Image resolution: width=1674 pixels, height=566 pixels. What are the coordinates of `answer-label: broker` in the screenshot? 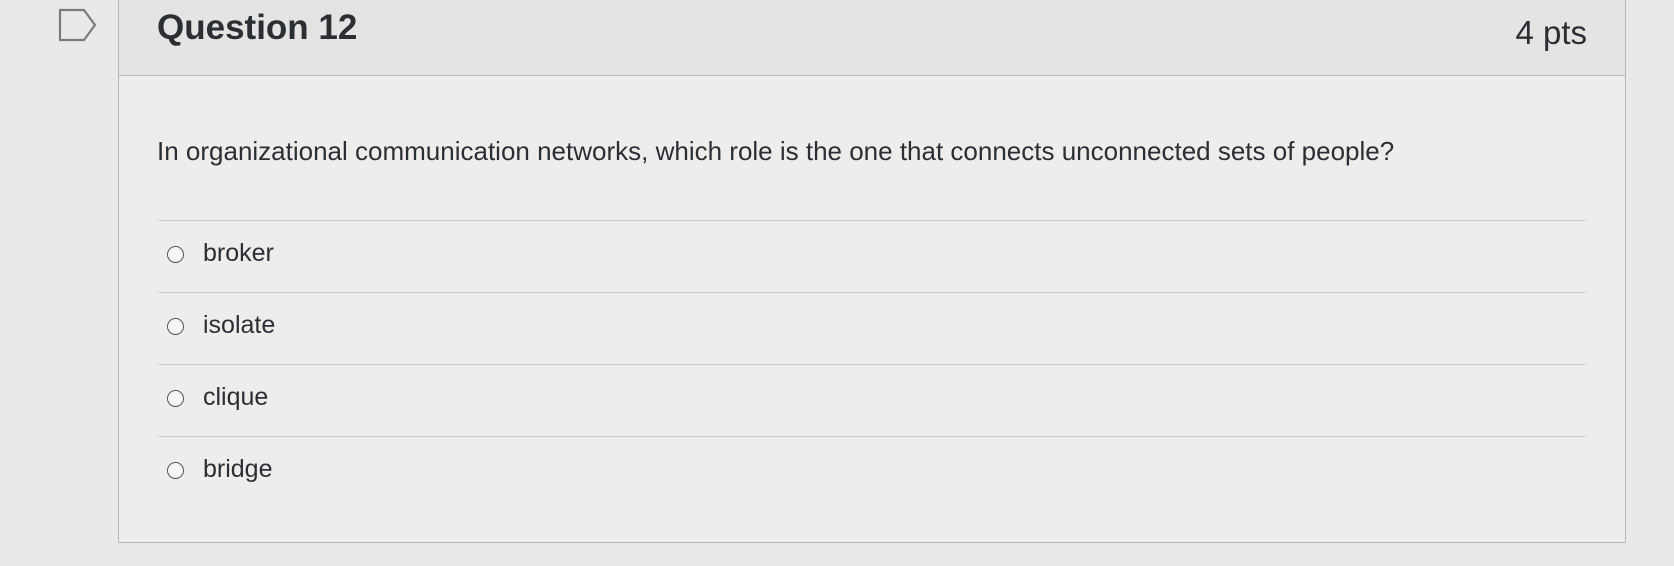 It's located at (238, 253).